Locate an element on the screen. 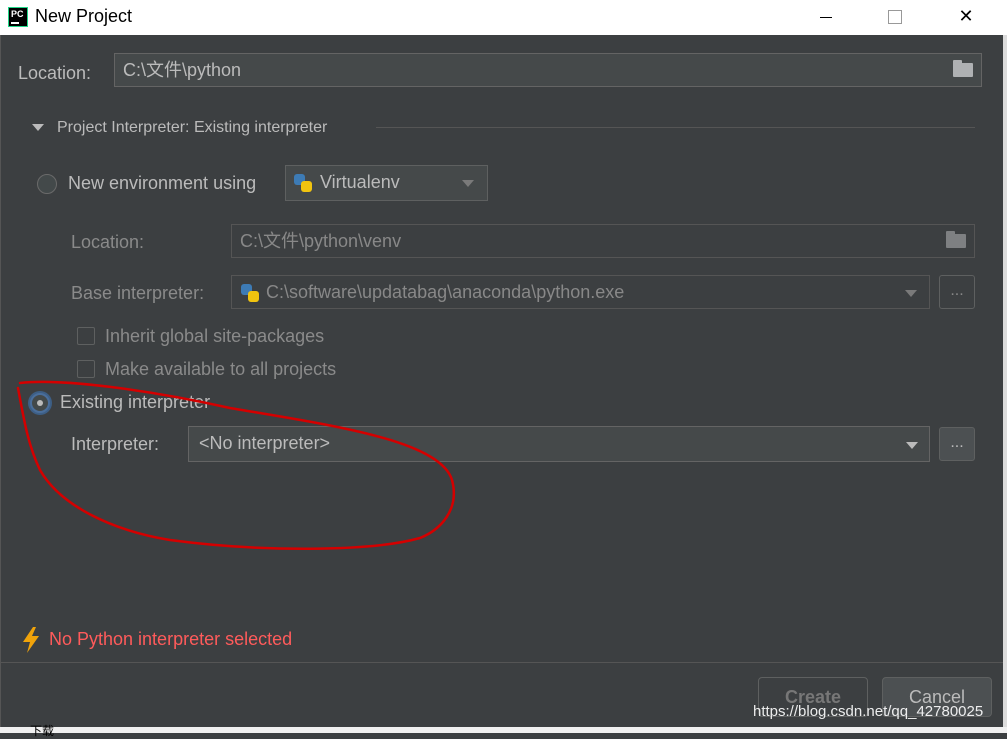 The height and width of the screenshot is (739, 1007). close-button: ✕ is located at coordinates (966, 17).